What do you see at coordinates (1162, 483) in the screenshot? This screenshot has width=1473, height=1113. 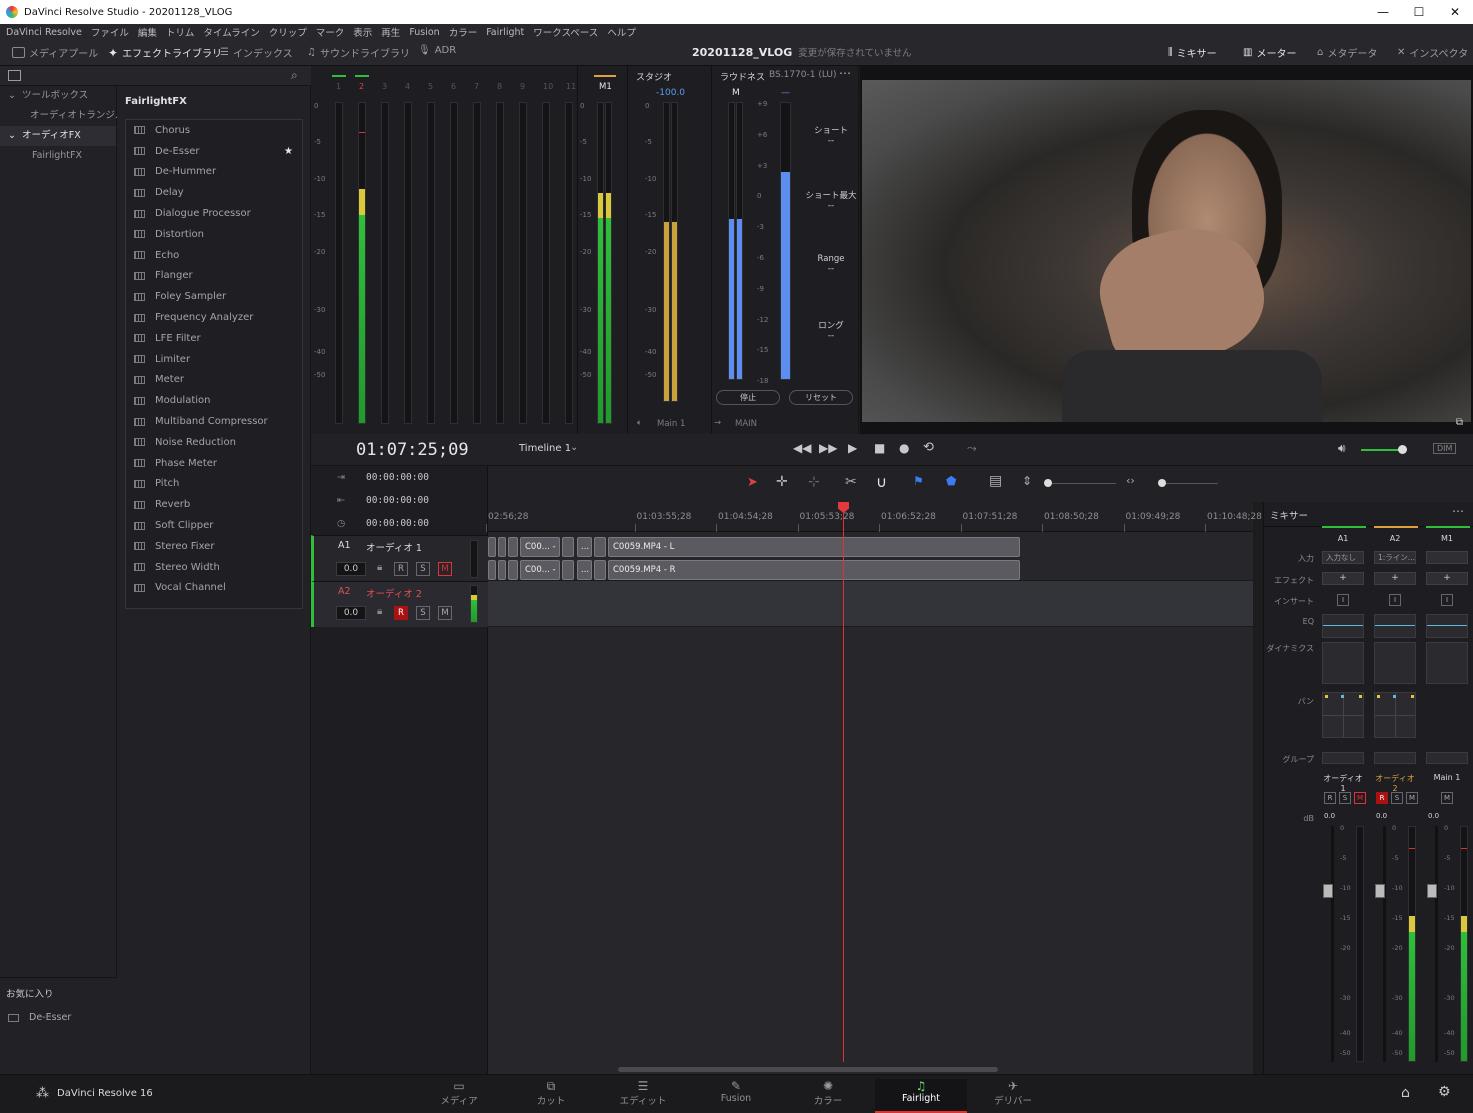 I see `zoom-handle-h` at bounding box center [1162, 483].